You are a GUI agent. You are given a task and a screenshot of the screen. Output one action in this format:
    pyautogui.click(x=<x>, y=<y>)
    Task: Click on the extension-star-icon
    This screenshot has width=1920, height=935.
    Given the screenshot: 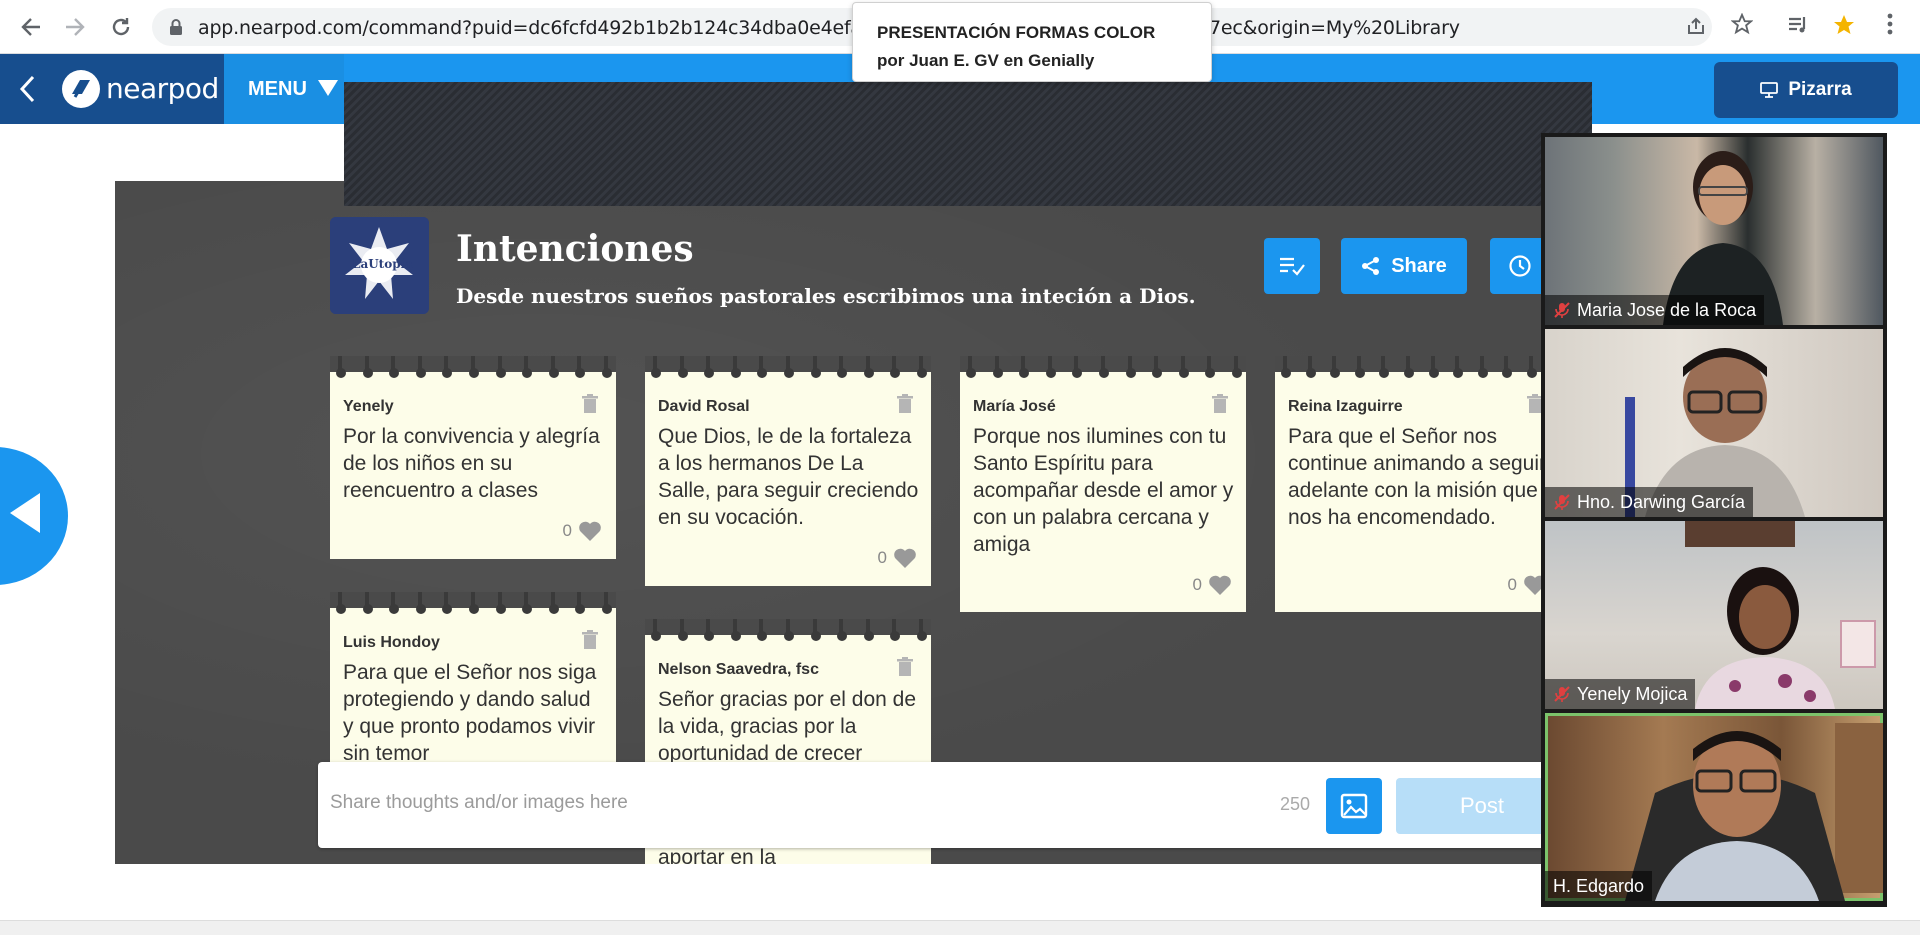 What is the action you would take?
    pyautogui.click(x=1844, y=27)
    